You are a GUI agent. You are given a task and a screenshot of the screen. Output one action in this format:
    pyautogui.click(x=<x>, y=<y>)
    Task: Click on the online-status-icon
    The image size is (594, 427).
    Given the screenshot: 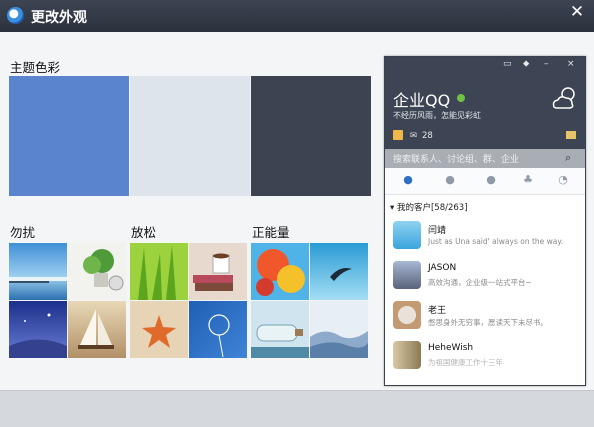 What is the action you would take?
    pyautogui.click(x=461, y=98)
    